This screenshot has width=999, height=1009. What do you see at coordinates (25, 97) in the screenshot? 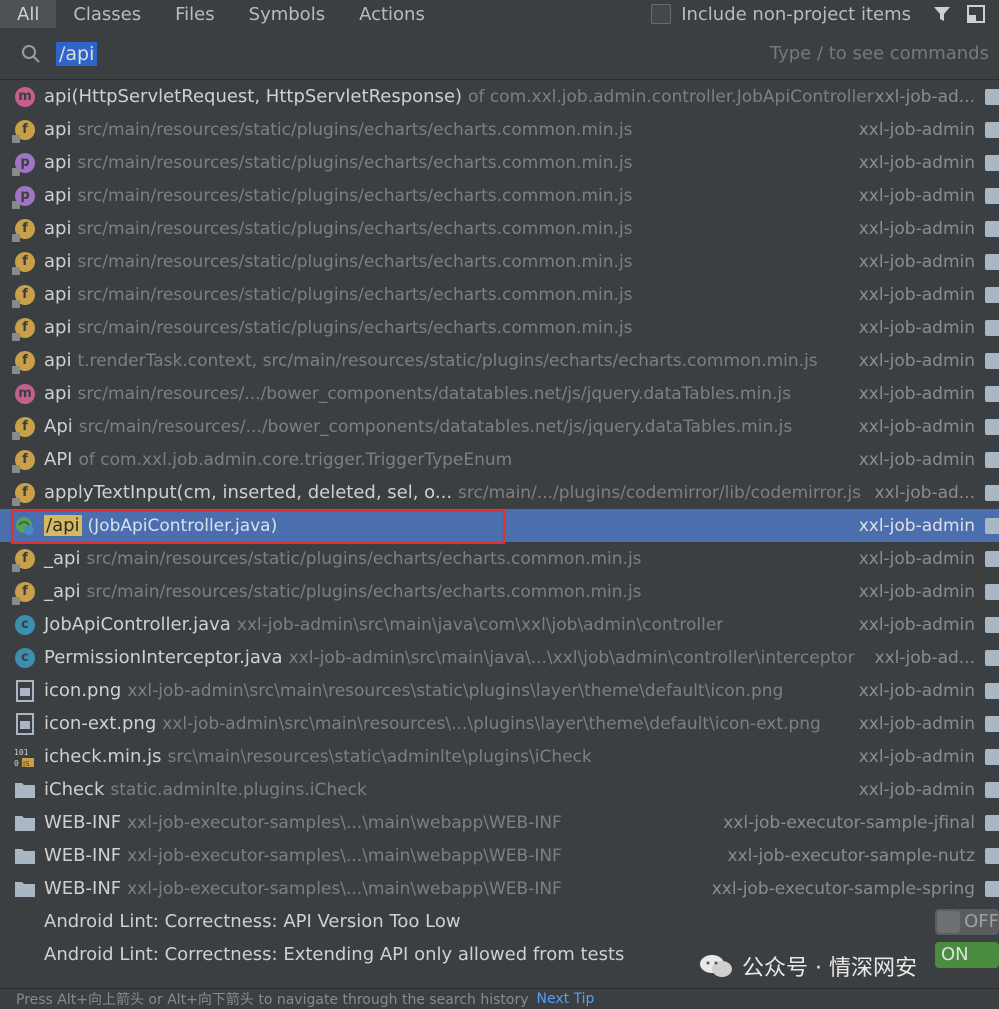
I see `method-icon: m` at bounding box center [25, 97].